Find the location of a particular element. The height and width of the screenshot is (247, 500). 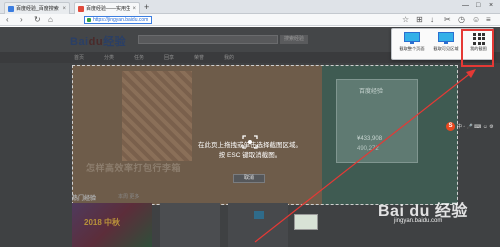

extensions-icon: ⊞ is located at coordinates (419, 20).